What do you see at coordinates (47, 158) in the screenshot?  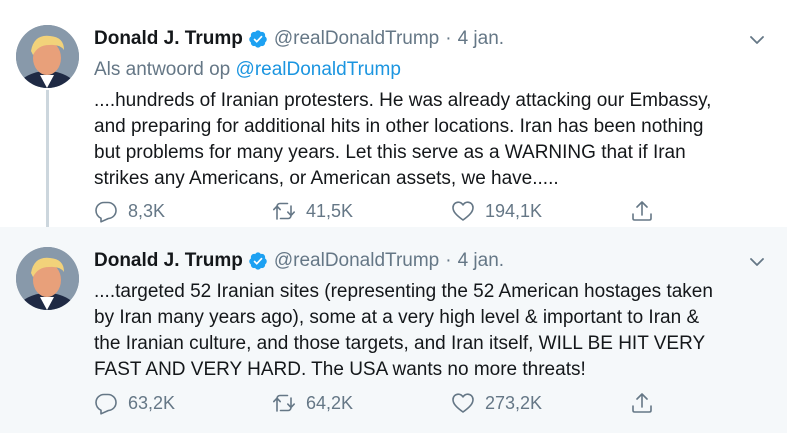 I see `thread-connector-line` at bounding box center [47, 158].